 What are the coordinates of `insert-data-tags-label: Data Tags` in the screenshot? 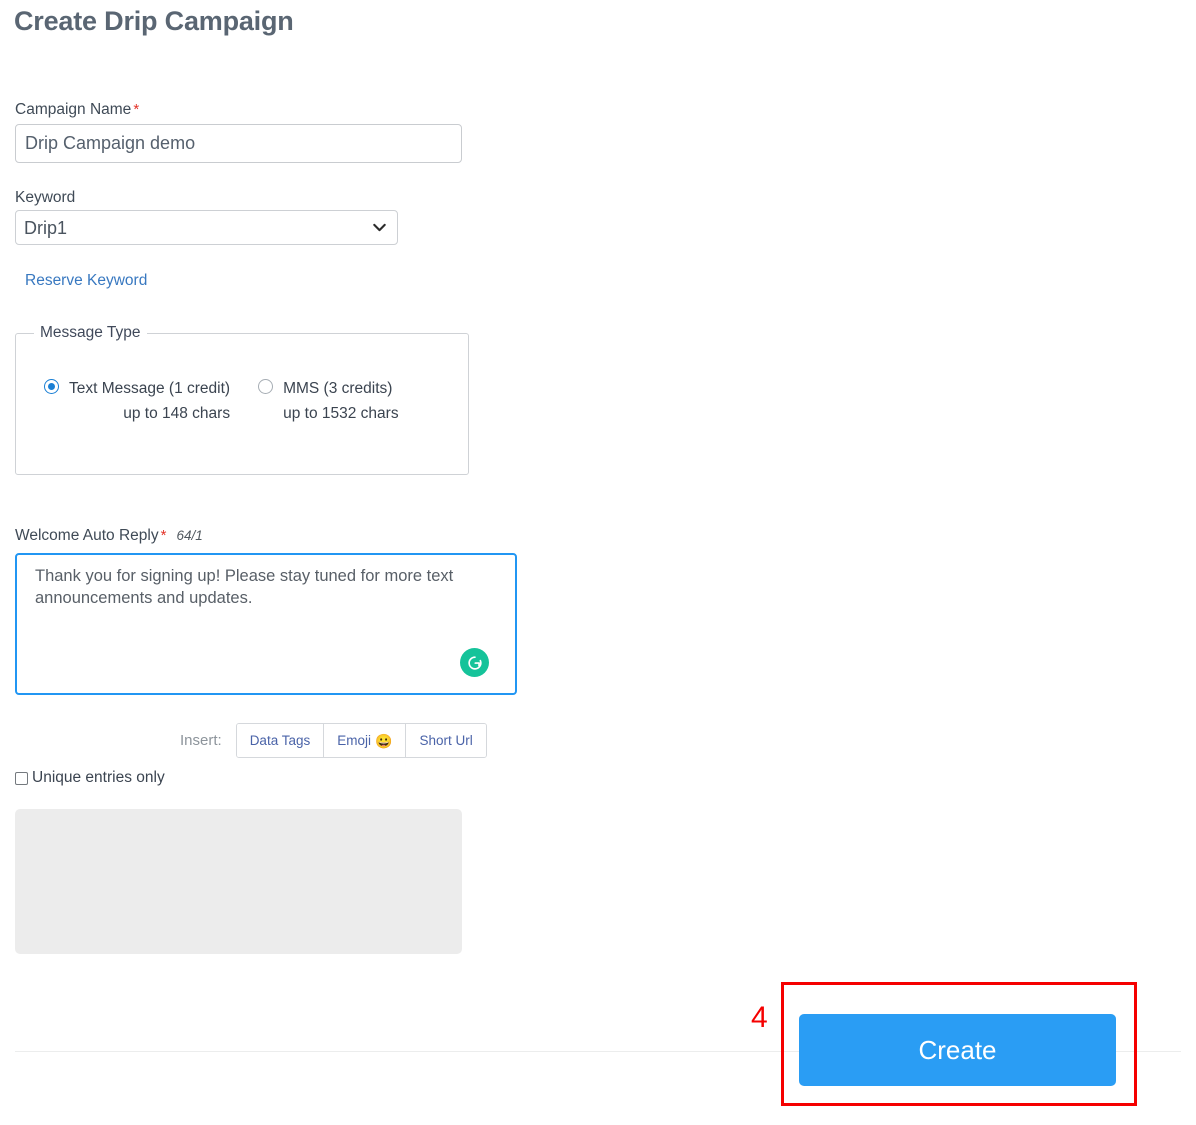 It's located at (280, 740).